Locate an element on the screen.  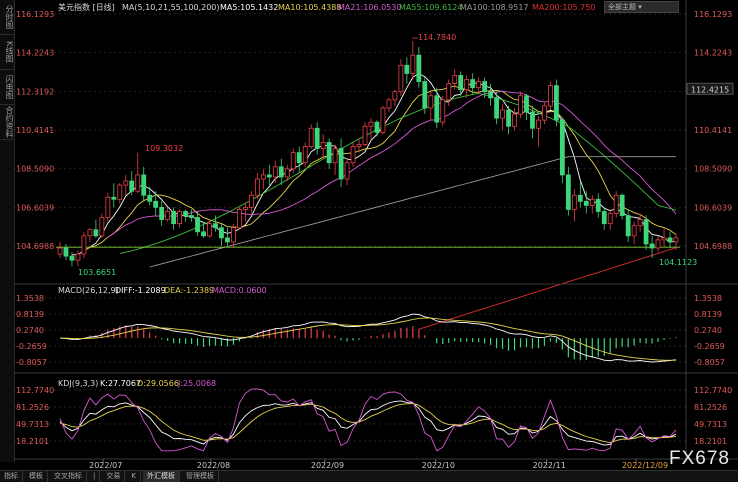
macd-tick-label-left: 0.8139 is located at coordinates (30, 314).